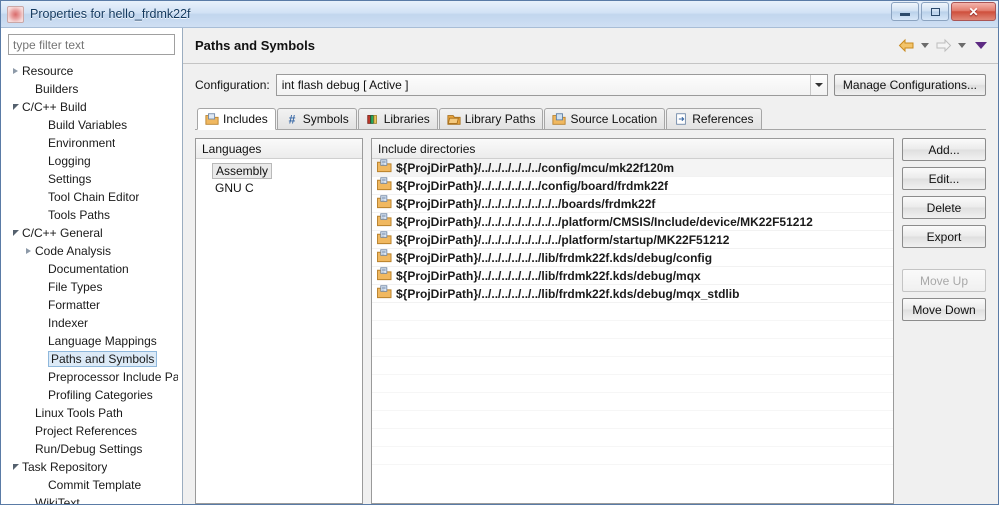 The height and width of the screenshot is (505, 999). I want to click on tab-includes: Includes, so click(236, 119).